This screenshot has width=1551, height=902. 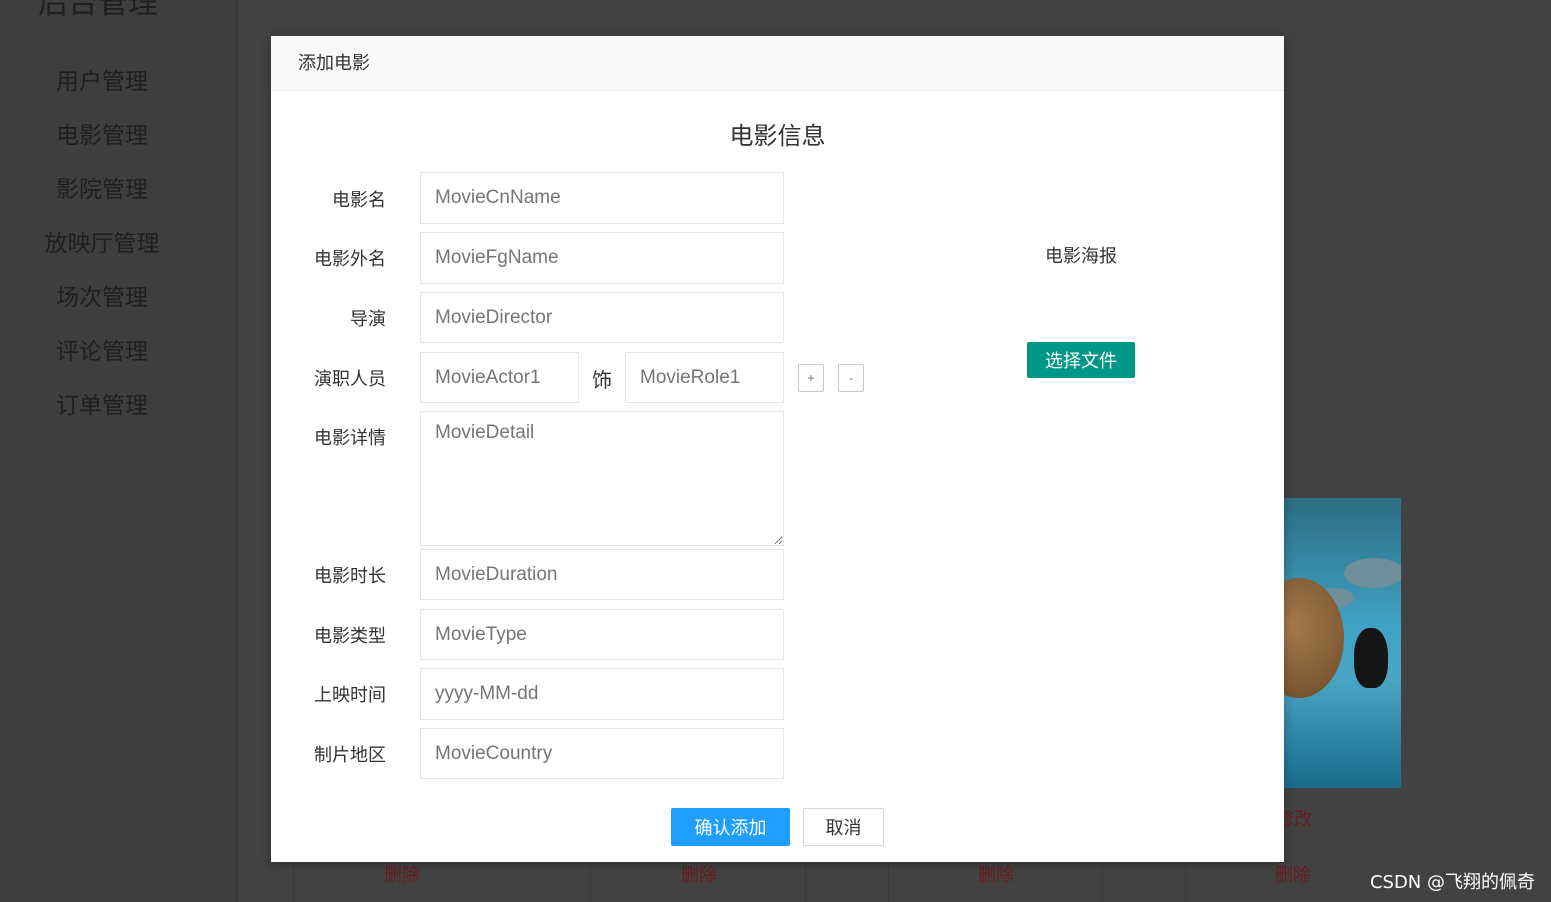 What do you see at coordinates (704, 377) in the screenshot?
I see `role-input` at bounding box center [704, 377].